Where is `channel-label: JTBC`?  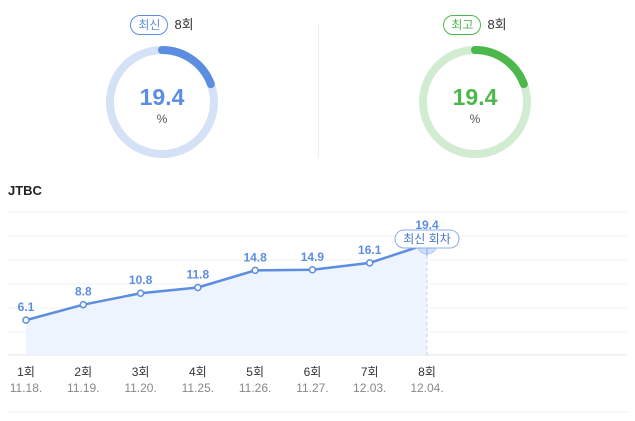 channel-label: JTBC is located at coordinates (25, 190).